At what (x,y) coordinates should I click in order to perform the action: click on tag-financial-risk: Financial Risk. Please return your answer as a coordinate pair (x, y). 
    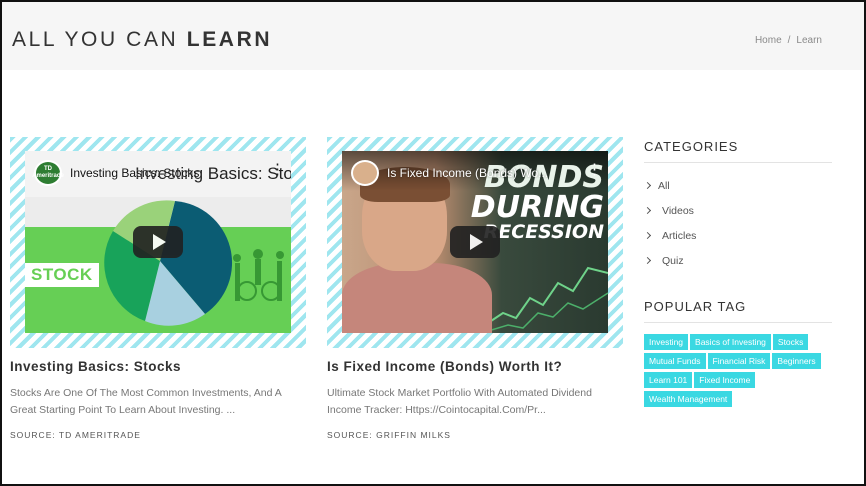
    Looking at the image, I should click on (739, 361).